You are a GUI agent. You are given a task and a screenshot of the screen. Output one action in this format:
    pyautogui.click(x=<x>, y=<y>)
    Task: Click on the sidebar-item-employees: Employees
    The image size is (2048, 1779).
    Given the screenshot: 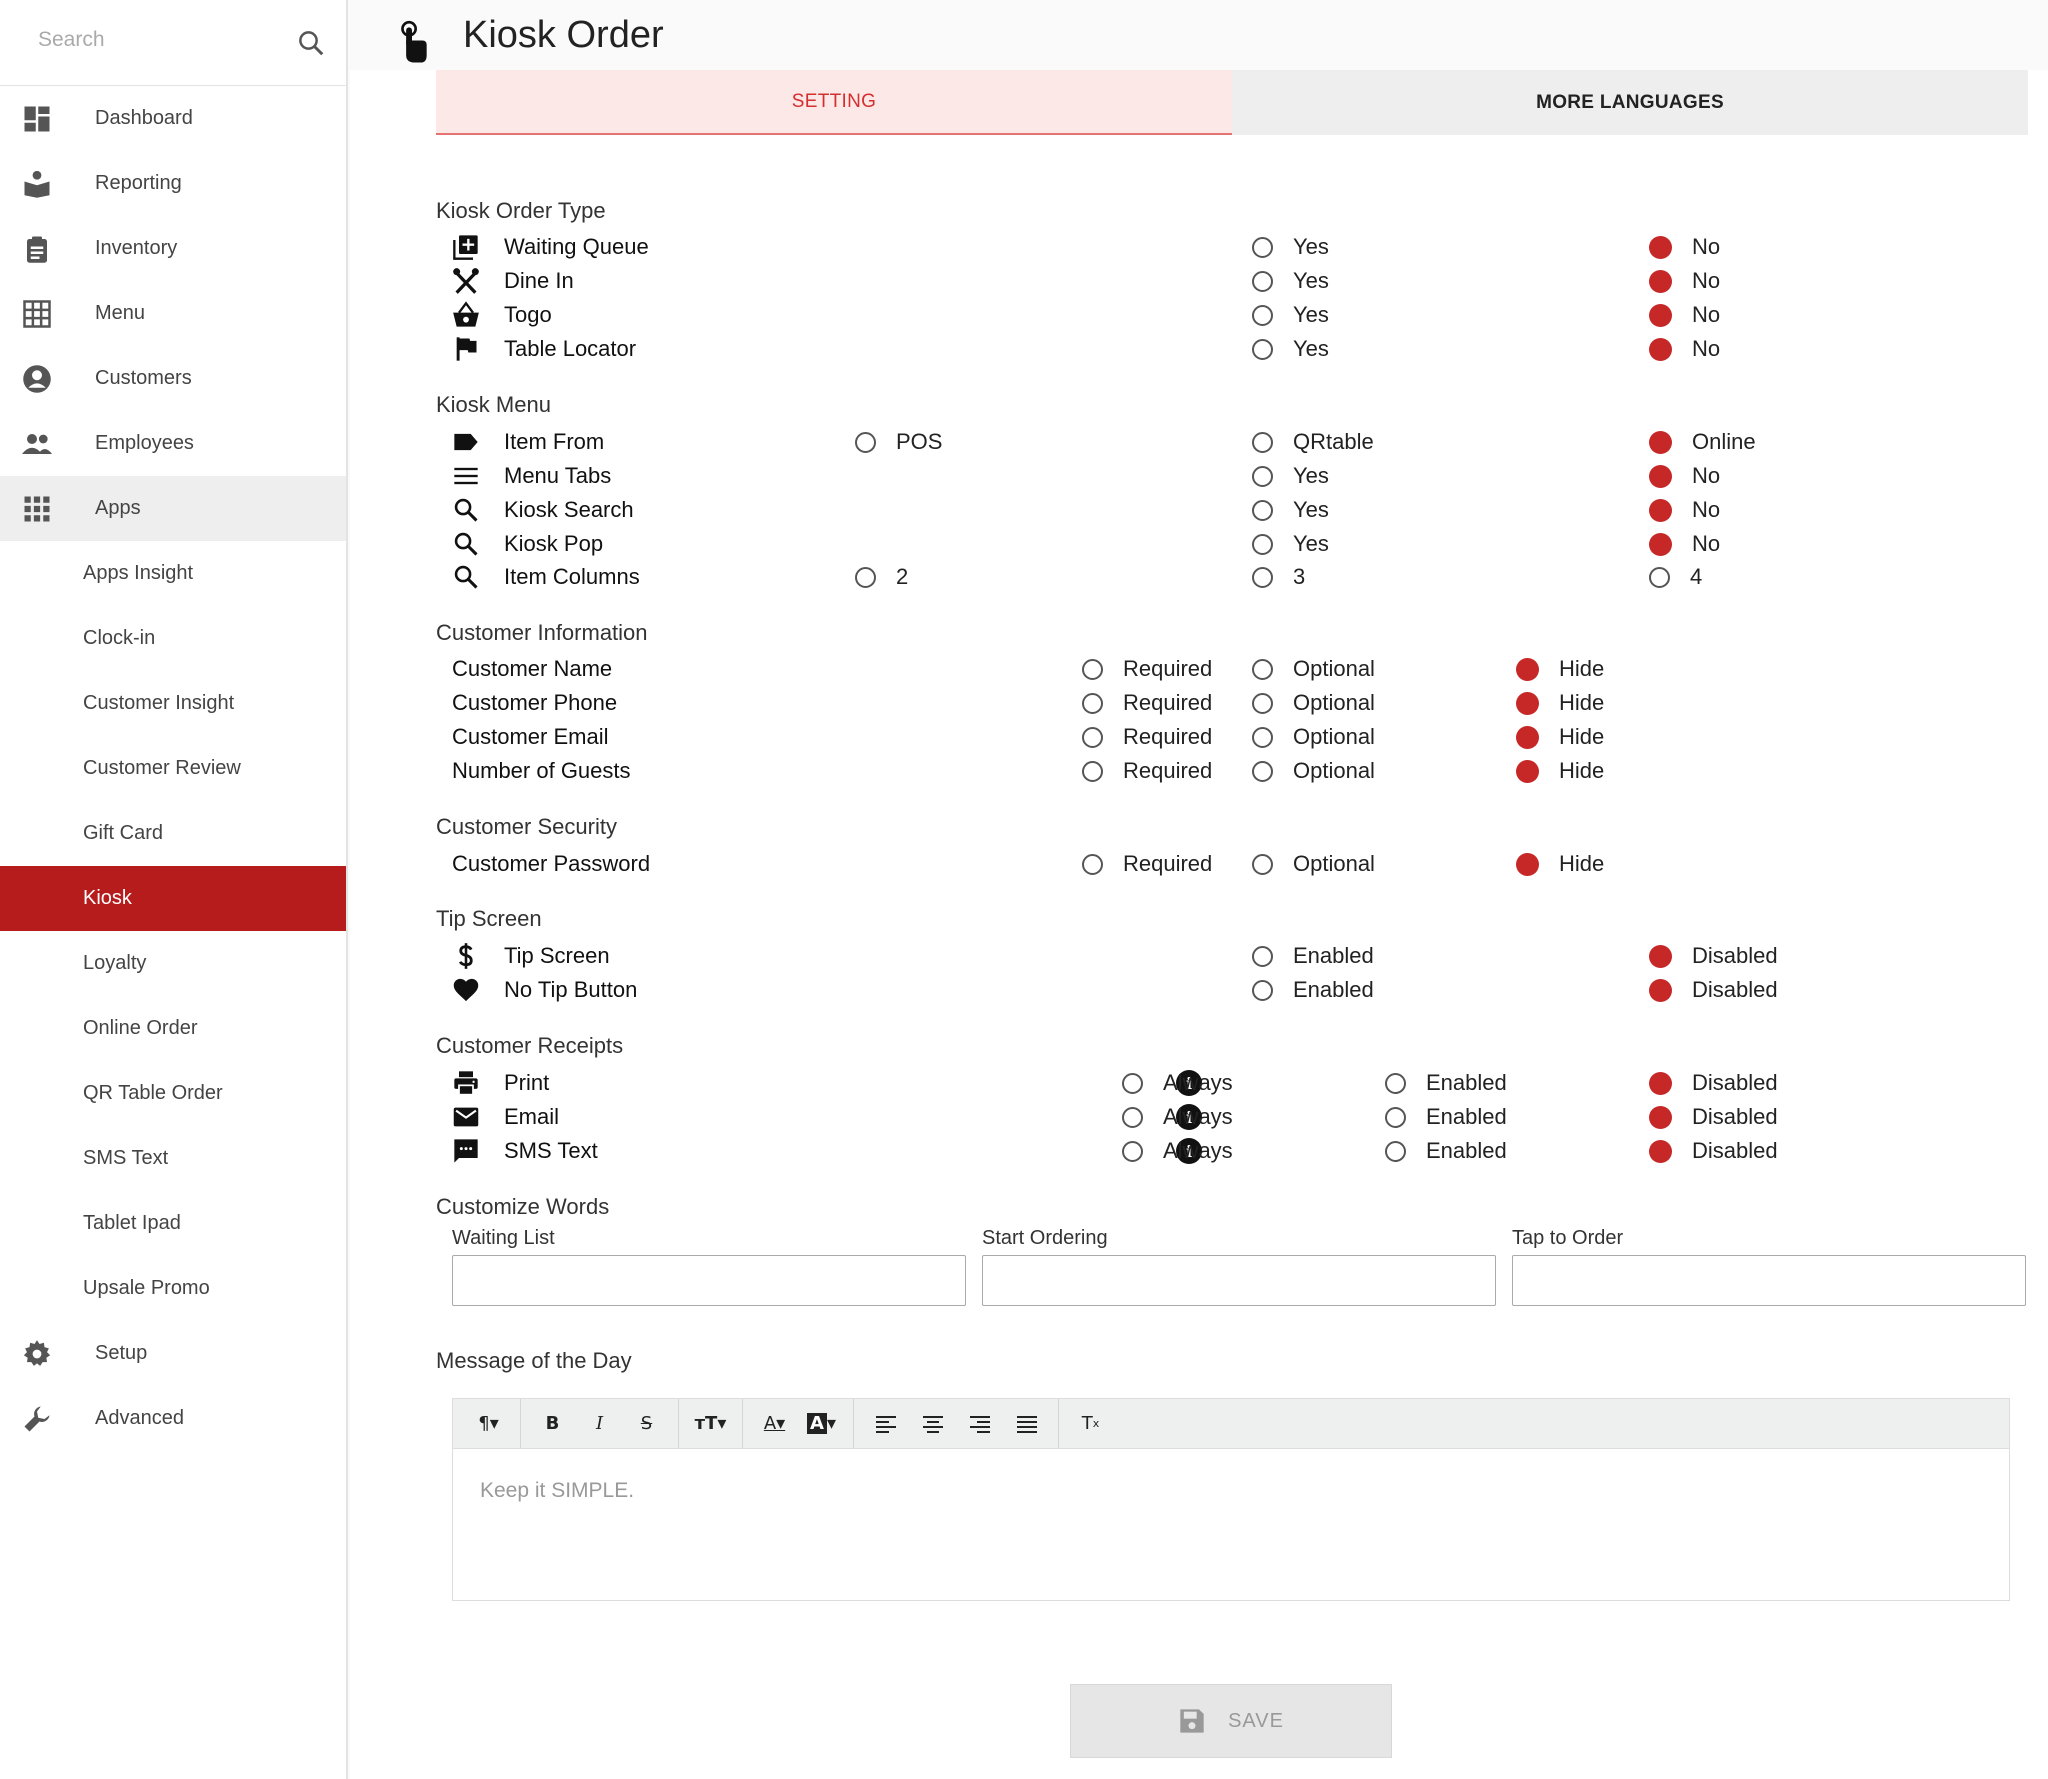 What is the action you would take?
    pyautogui.click(x=173, y=443)
    